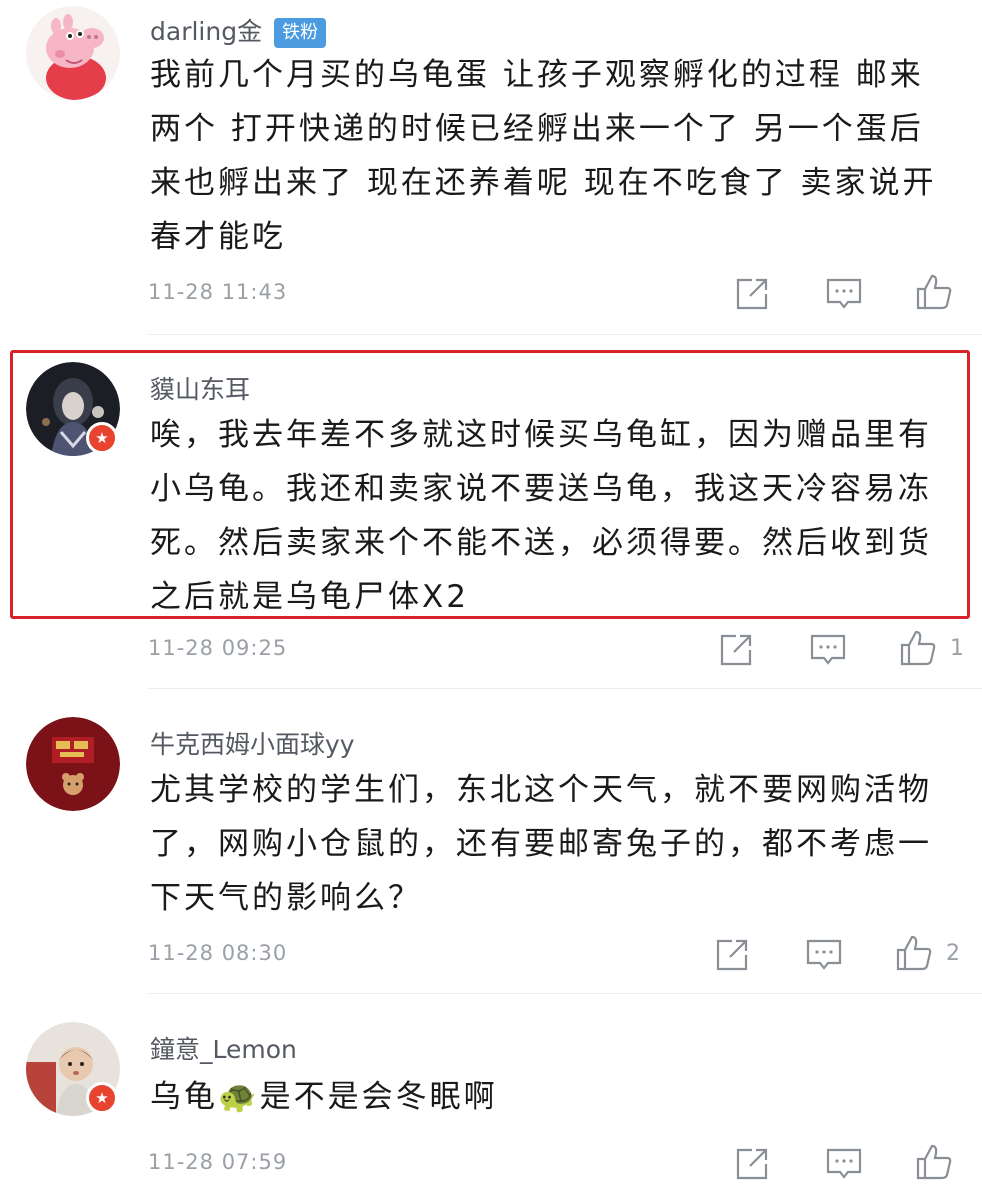  What do you see at coordinates (300, 33) in the screenshot?
I see `fan-badge: 铁粉` at bounding box center [300, 33].